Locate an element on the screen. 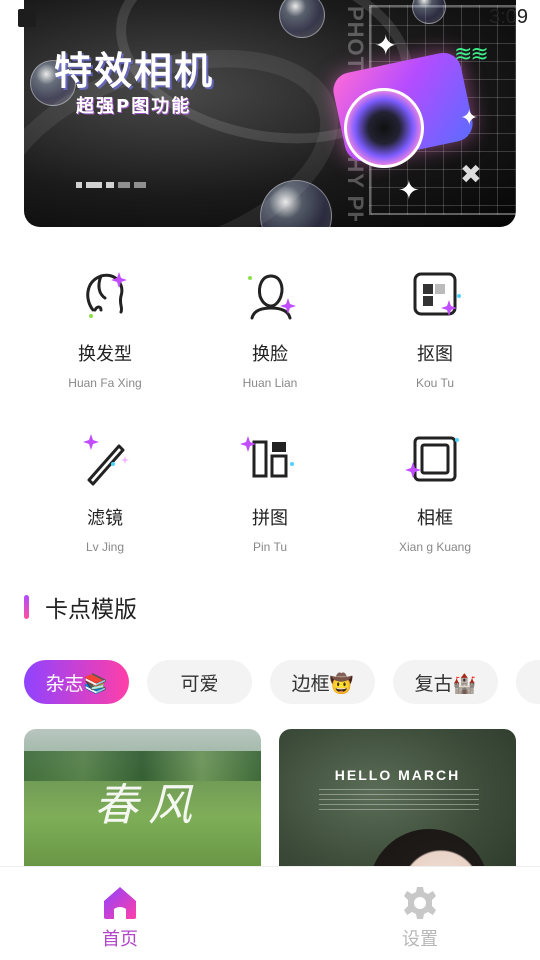 This screenshot has height=960, width=540. hairstyle-icon is located at coordinates (106, 295).